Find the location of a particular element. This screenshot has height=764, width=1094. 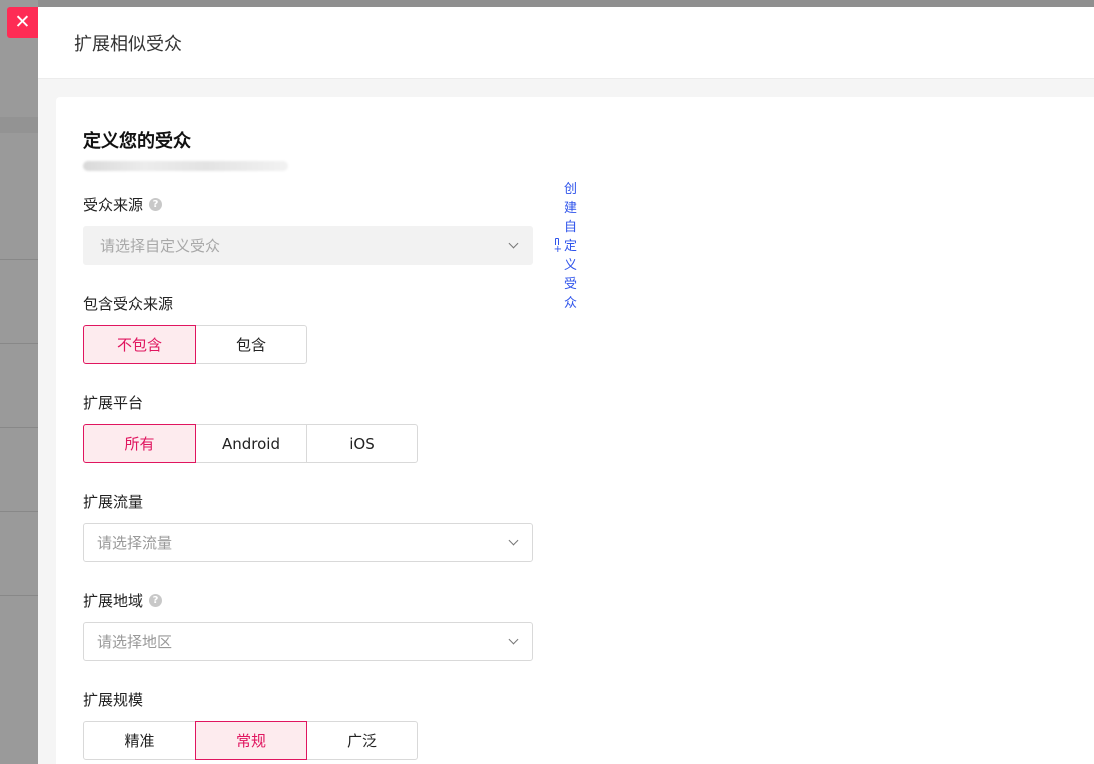

audience-source-select: 请选择自定义受众 is located at coordinates (308, 245).